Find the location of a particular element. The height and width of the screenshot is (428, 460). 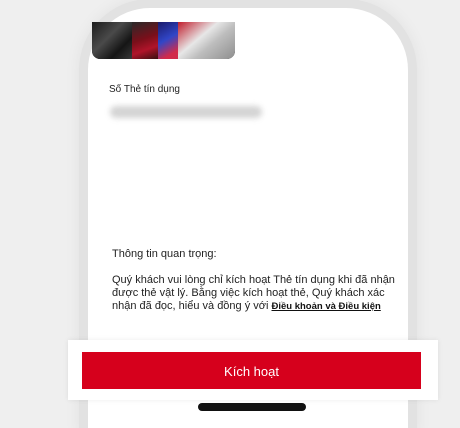

card-number-masked is located at coordinates (186, 112).